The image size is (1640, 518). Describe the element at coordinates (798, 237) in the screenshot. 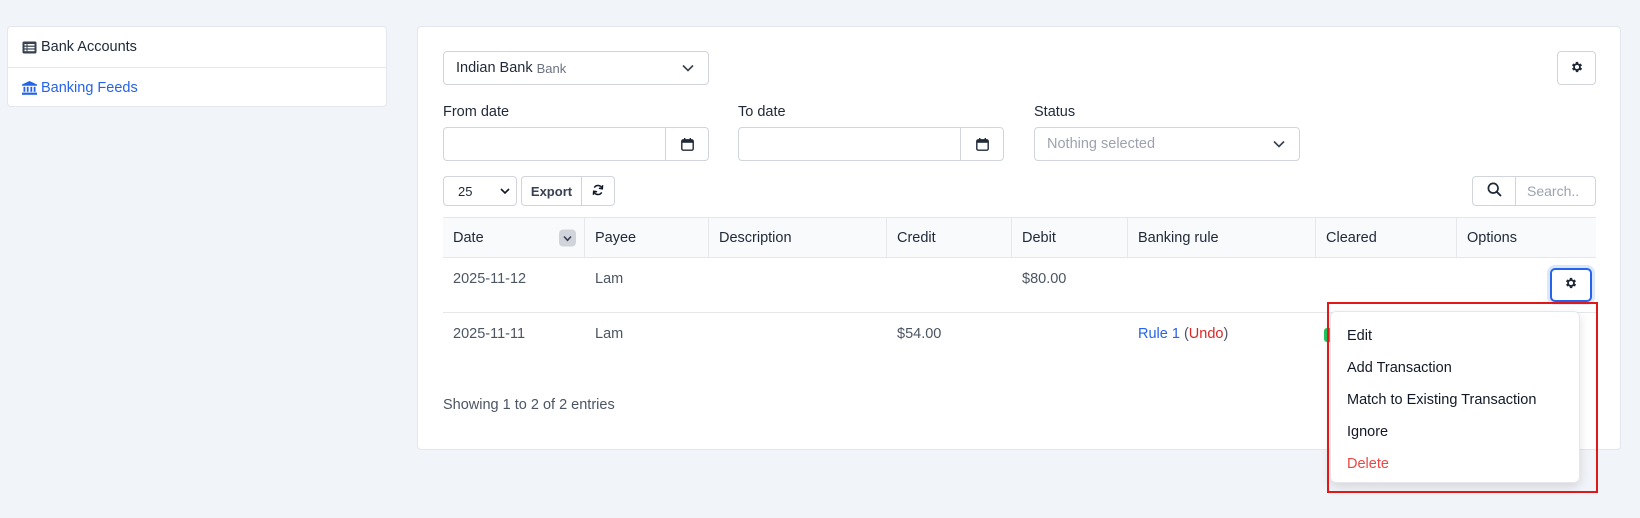

I see `column-header-description: Description` at that location.